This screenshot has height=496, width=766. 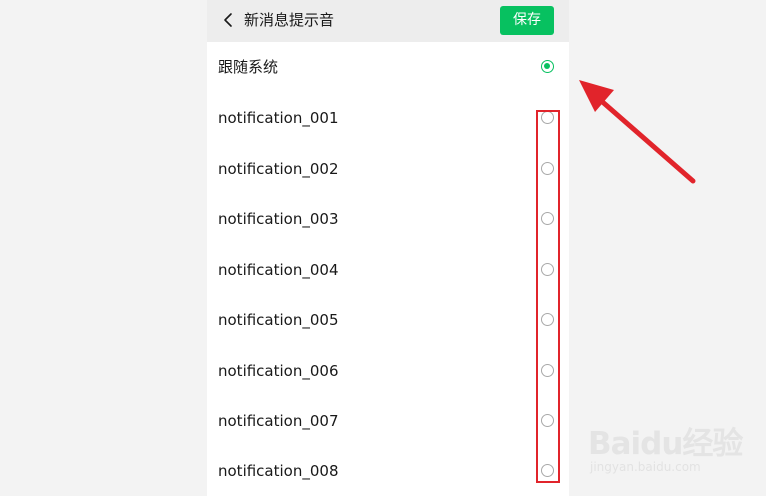 I want to click on option-notification-007: notification_007, so click(x=388, y=421).